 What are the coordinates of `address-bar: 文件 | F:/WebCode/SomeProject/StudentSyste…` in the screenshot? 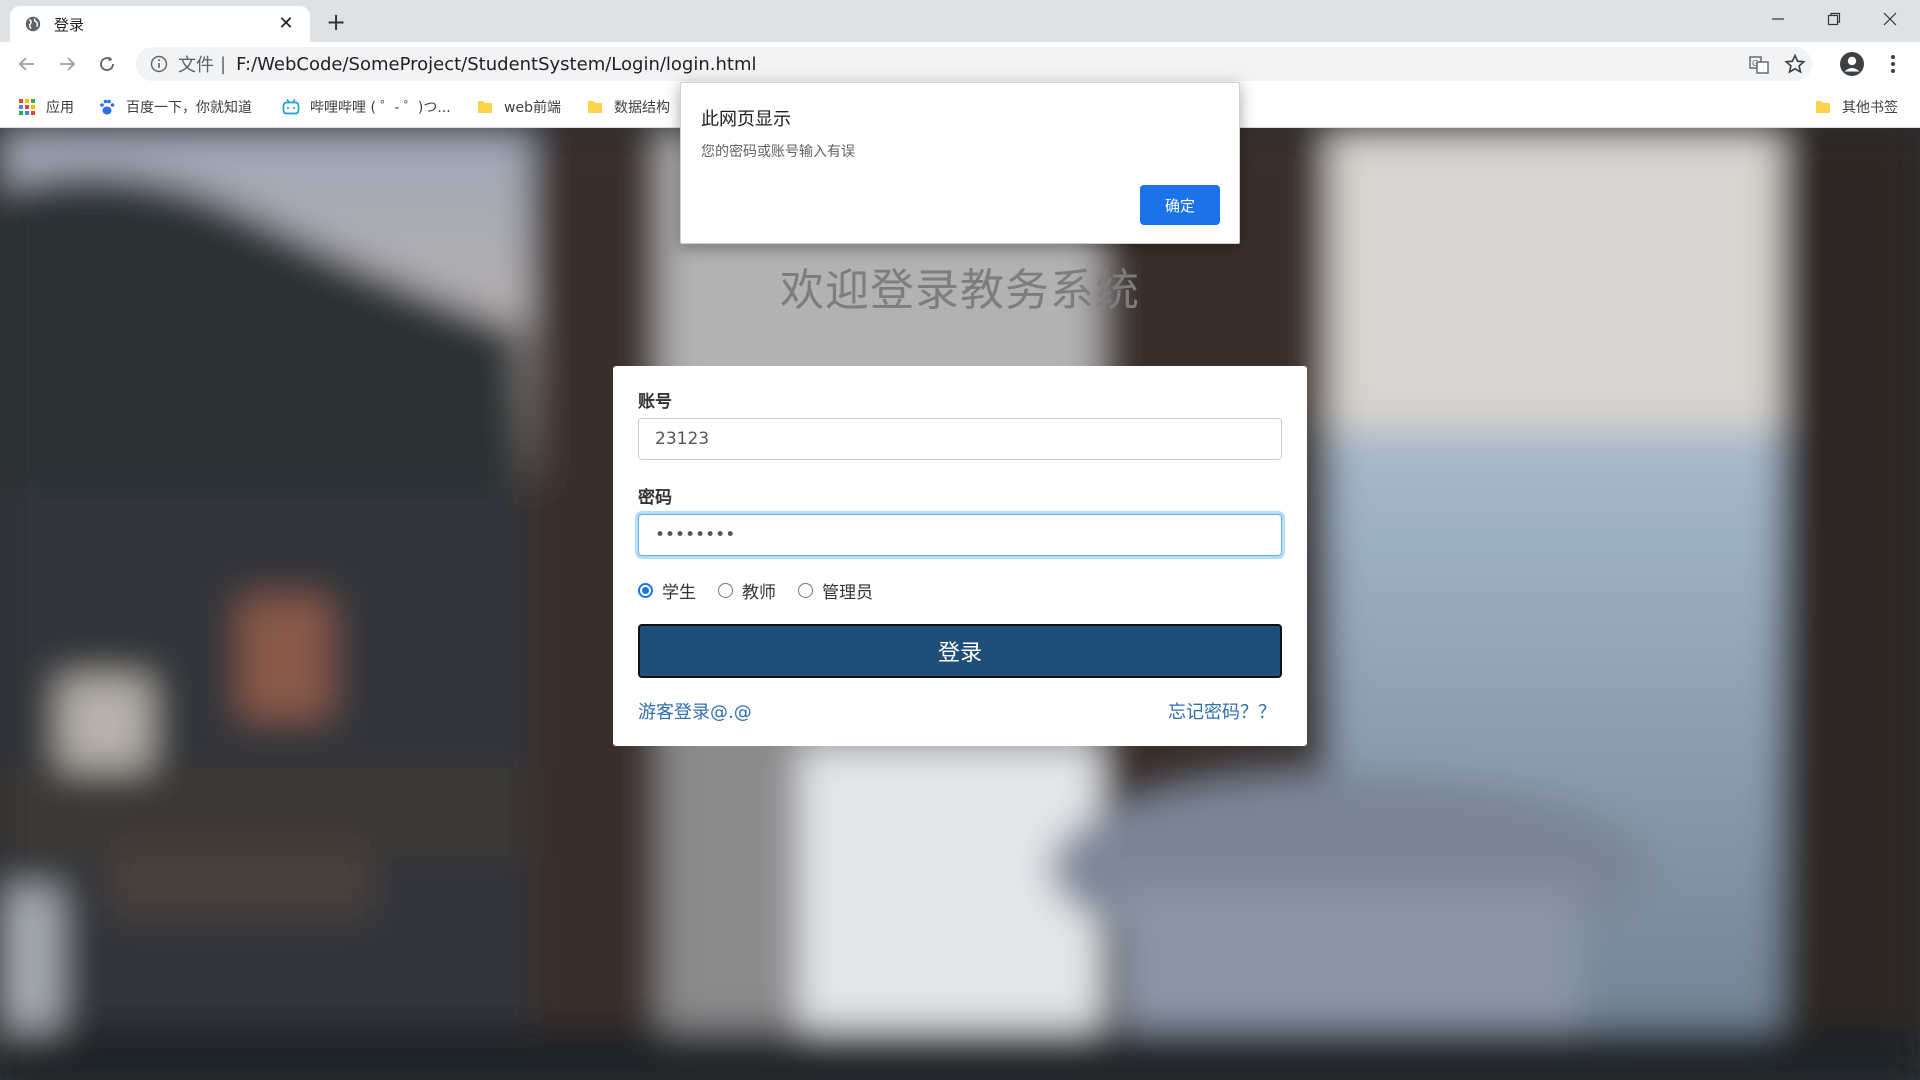 It's located at (974, 64).